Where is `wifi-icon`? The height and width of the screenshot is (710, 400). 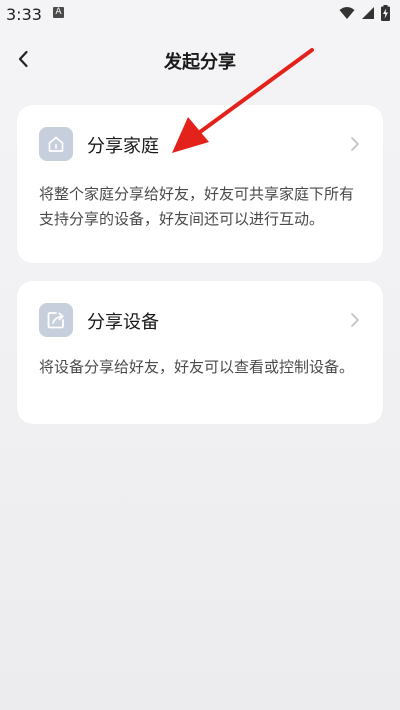 wifi-icon is located at coordinates (347, 13).